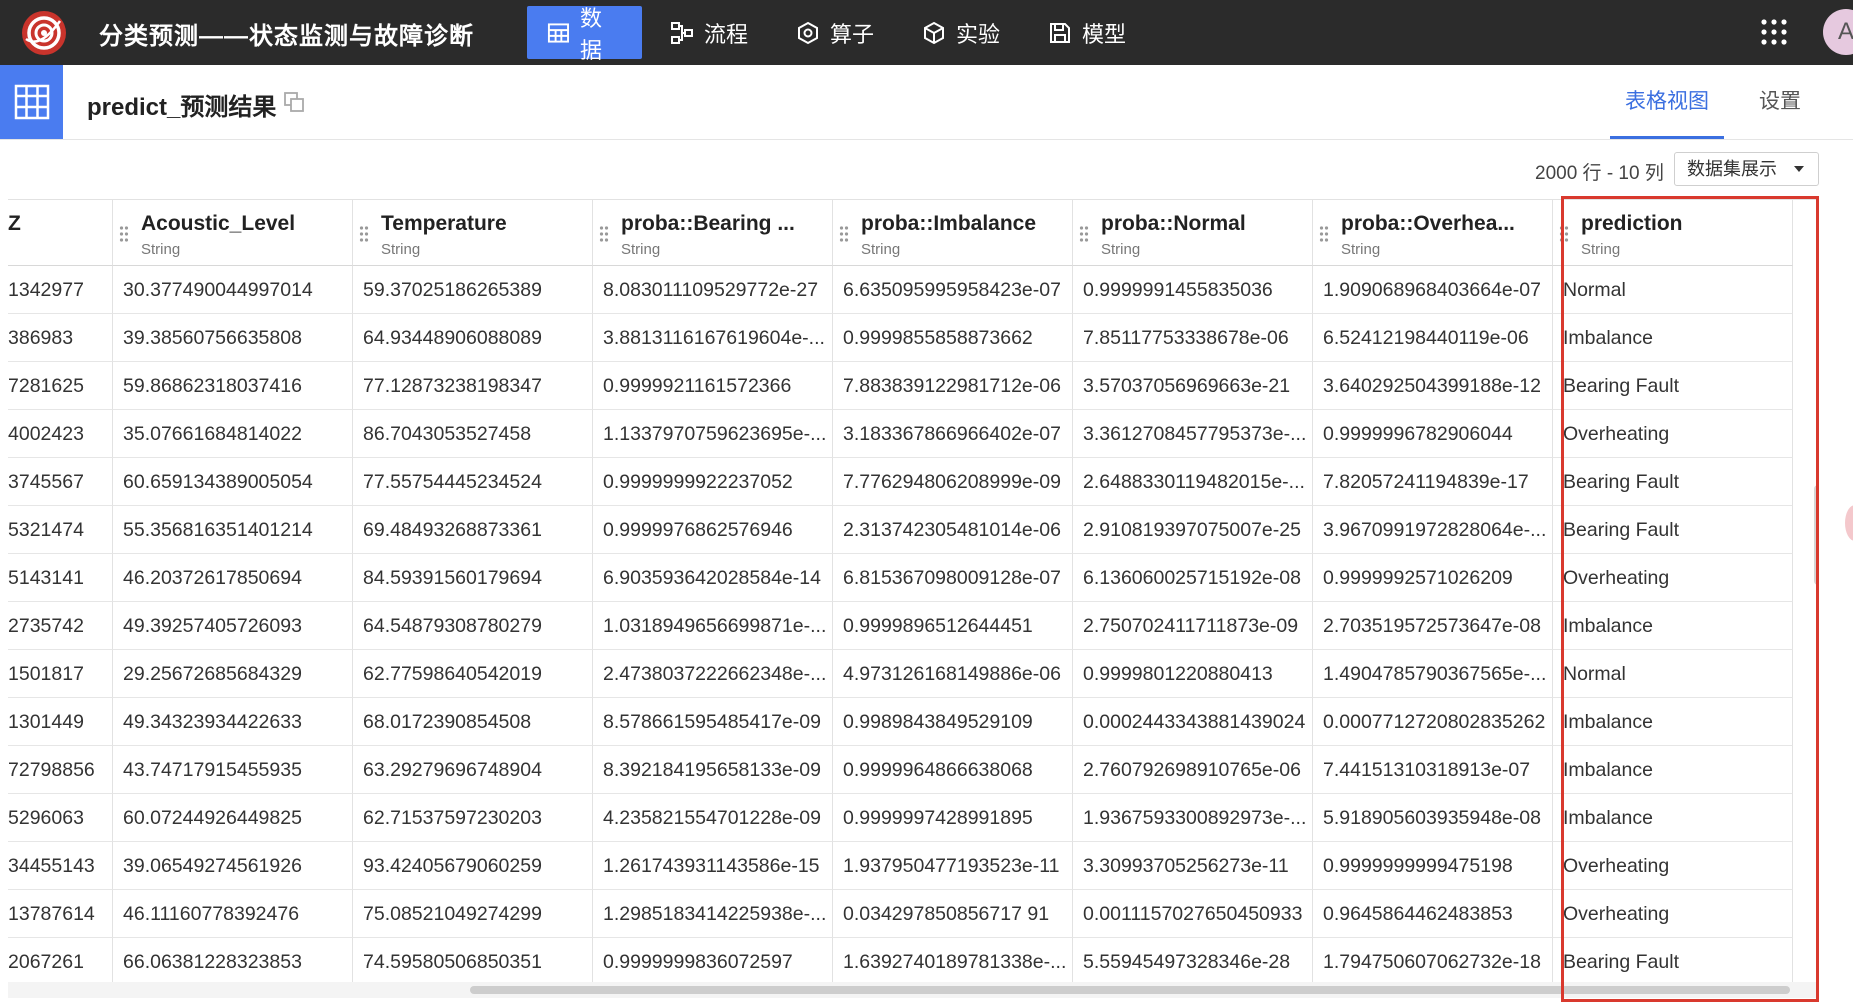 Image resolution: width=1853 pixels, height=1005 pixels. I want to click on table-cell: 39.06549274561926, so click(233, 866).